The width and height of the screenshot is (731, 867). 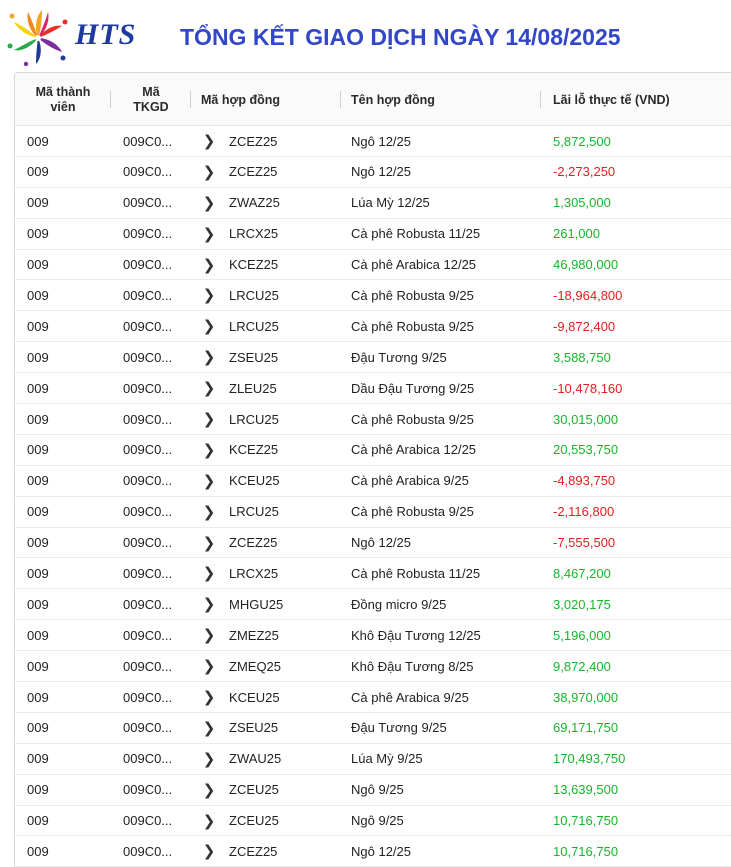 What do you see at coordinates (393, 99) in the screenshot?
I see `column-header-contract-name-label: Tên hợp đồng` at bounding box center [393, 99].